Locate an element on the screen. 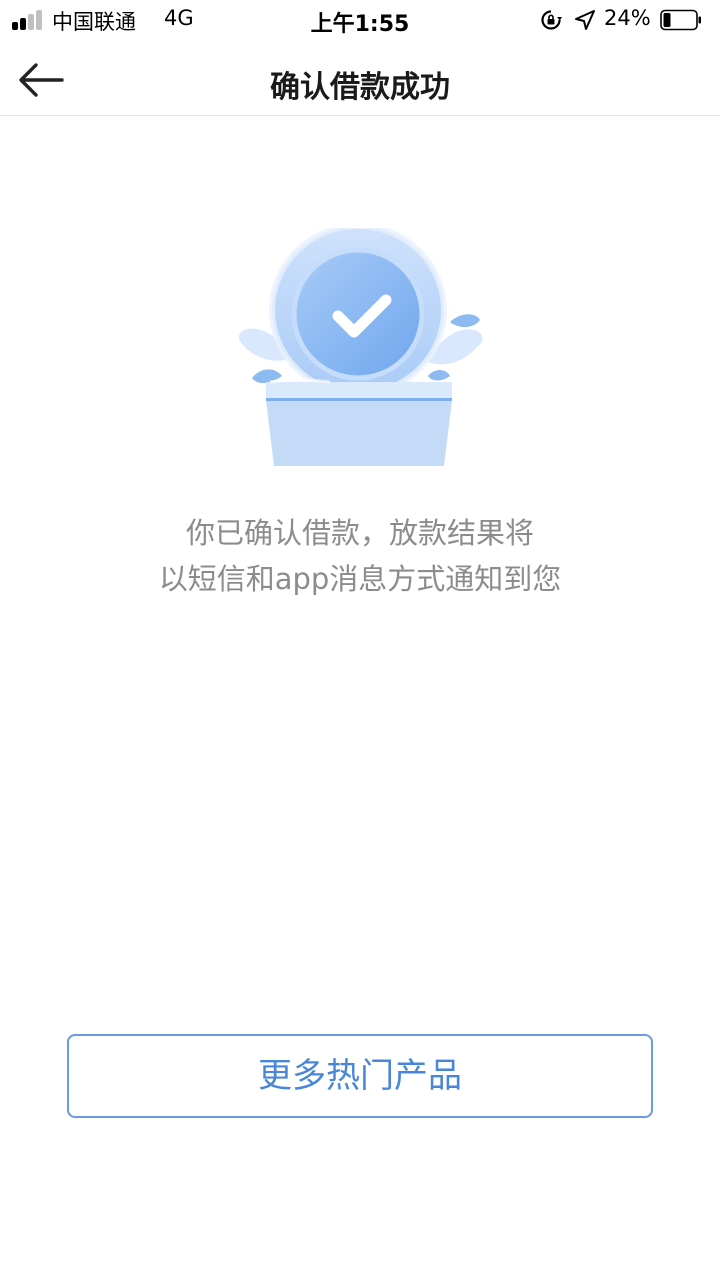 This screenshot has width=720, height=1280. page-title: 确认借款成功 is located at coordinates (360, 87).